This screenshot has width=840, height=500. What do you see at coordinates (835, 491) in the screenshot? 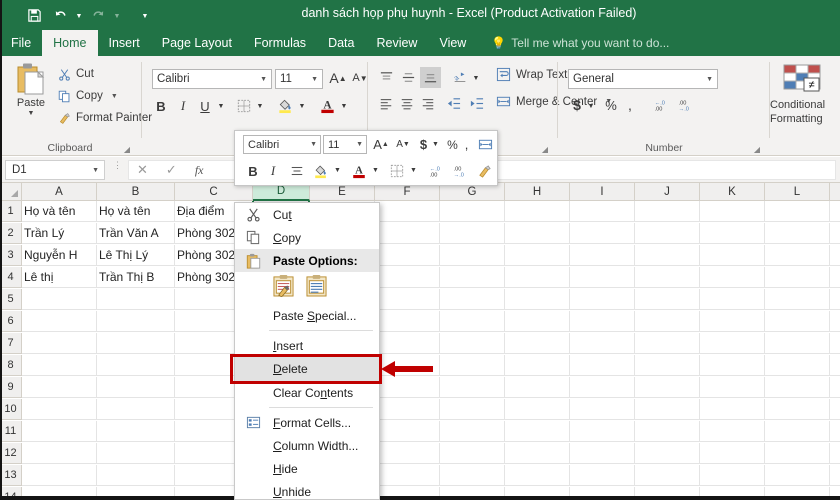
I see `cell-M14` at bounding box center [835, 491].